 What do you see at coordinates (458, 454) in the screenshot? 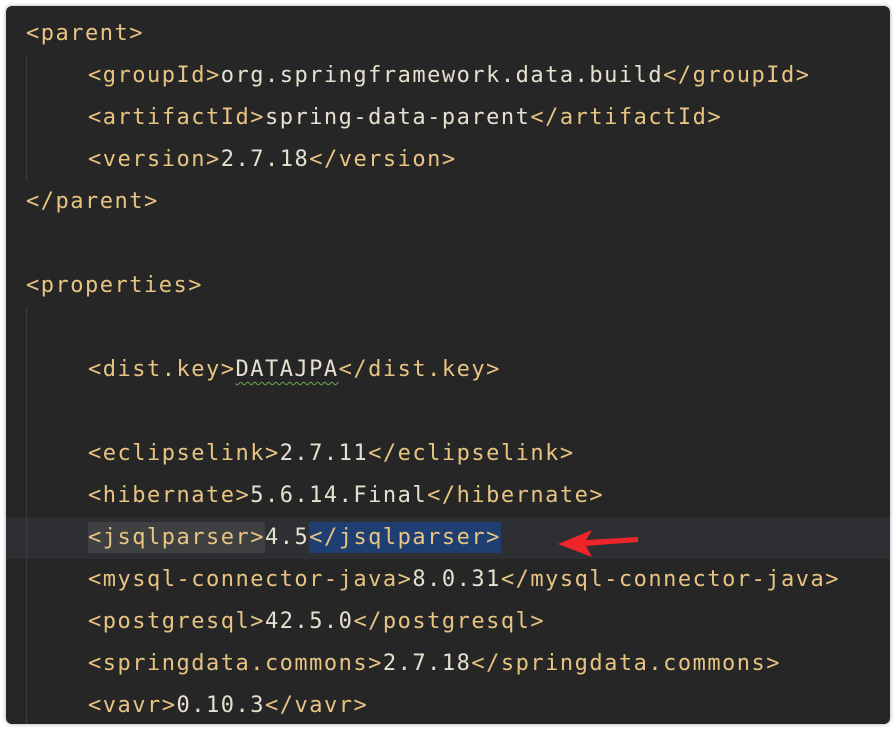
I see `code-line: <eclipselink>2.7.11</eclipselink>` at bounding box center [458, 454].